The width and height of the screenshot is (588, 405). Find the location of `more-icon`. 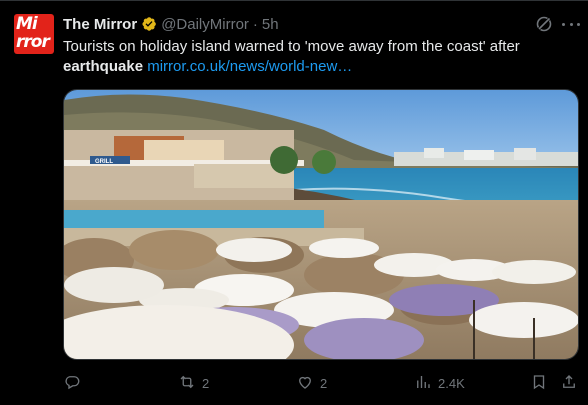

more-icon is located at coordinates (571, 24).